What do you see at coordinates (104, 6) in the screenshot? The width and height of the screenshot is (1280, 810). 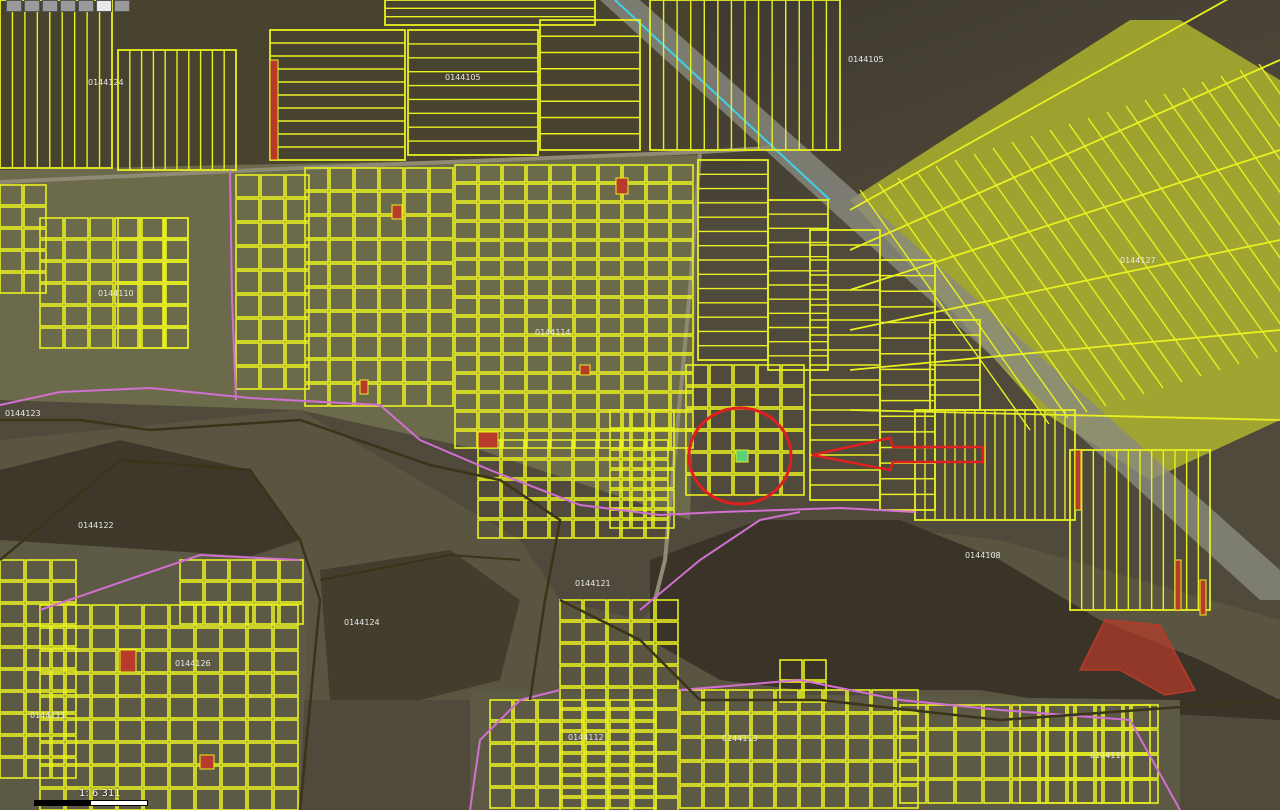 I see `layers-icon` at bounding box center [104, 6].